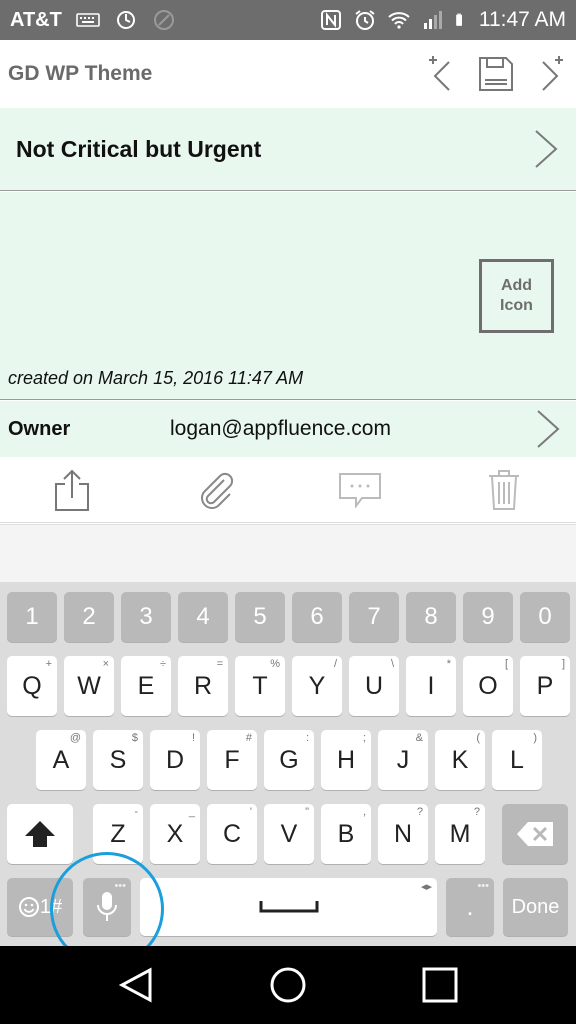  I want to click on key-g: :G, so click(289, 760).